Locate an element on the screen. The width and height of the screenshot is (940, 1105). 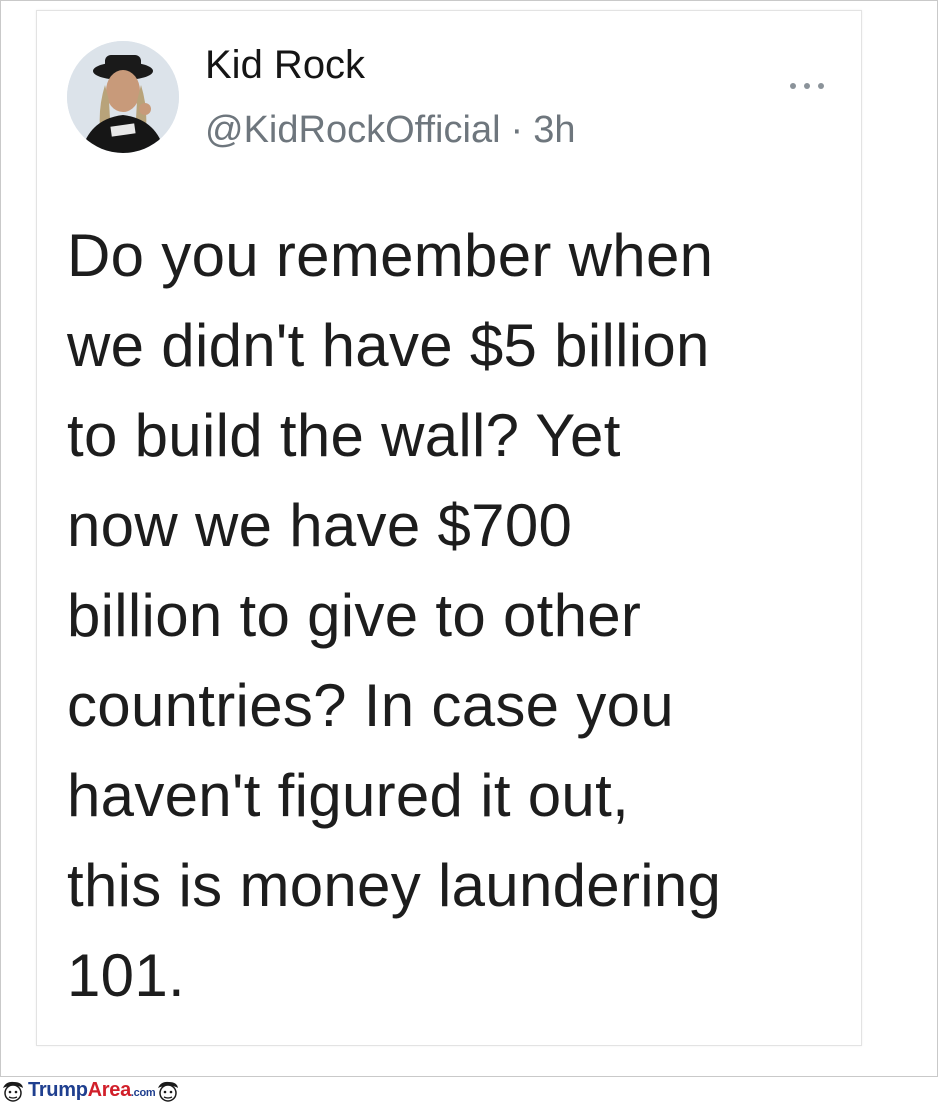
author-meta: @KidRockOfficial · 3h is located at coordinates (390, 130).